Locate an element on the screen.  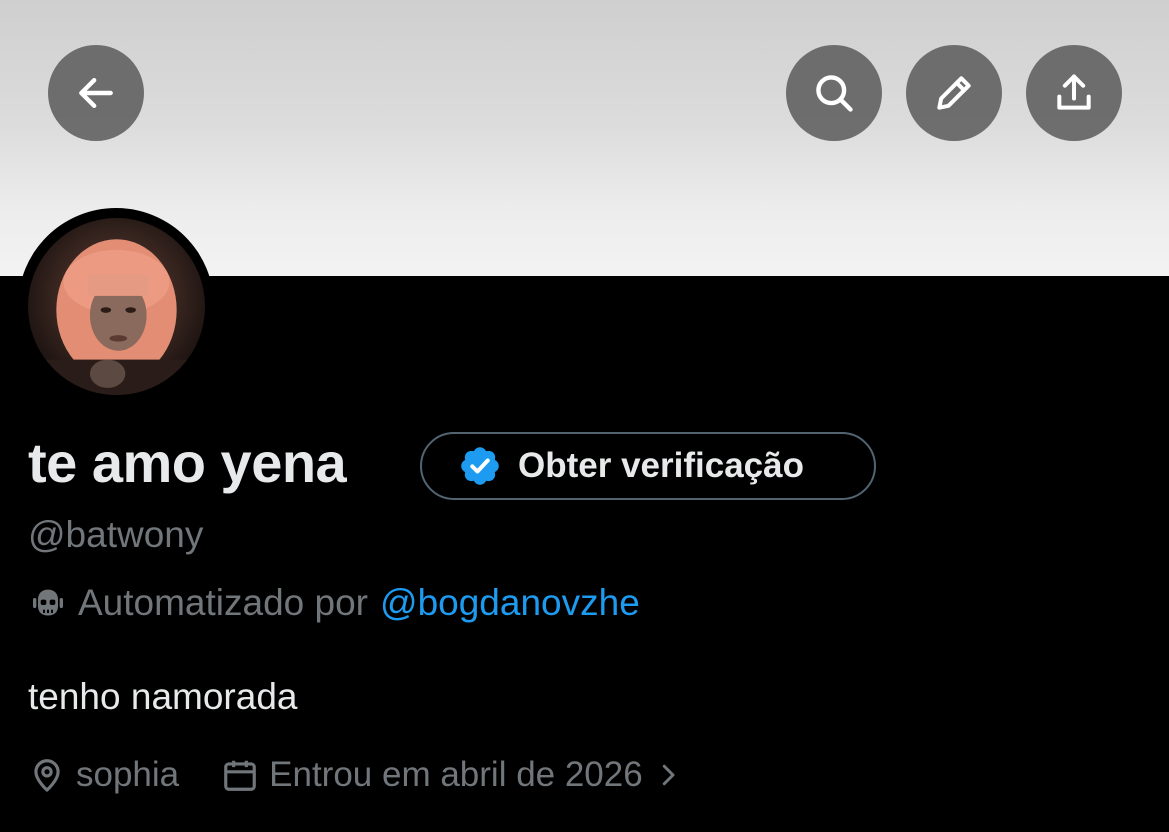
pencil-icon is located at coordinates (954, 93).